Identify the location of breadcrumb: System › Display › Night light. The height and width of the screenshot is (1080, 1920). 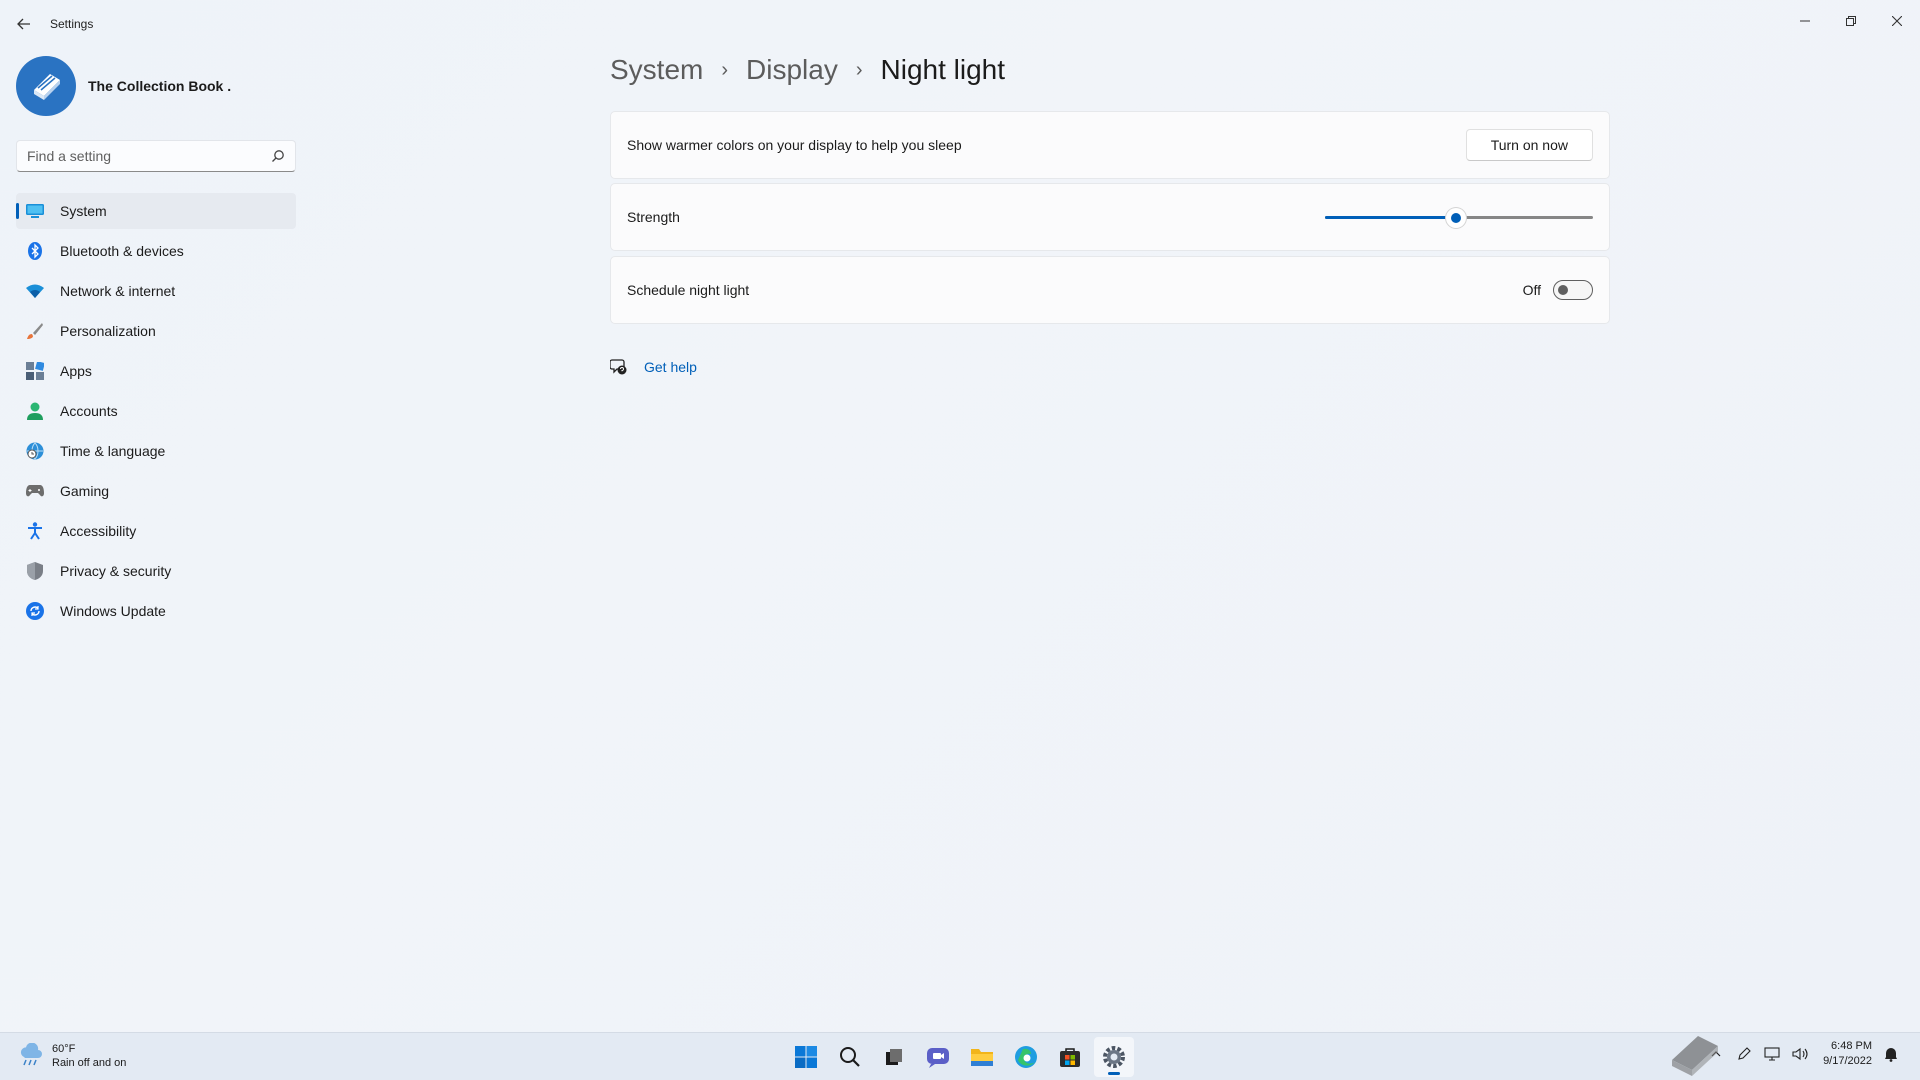
(807, 70).